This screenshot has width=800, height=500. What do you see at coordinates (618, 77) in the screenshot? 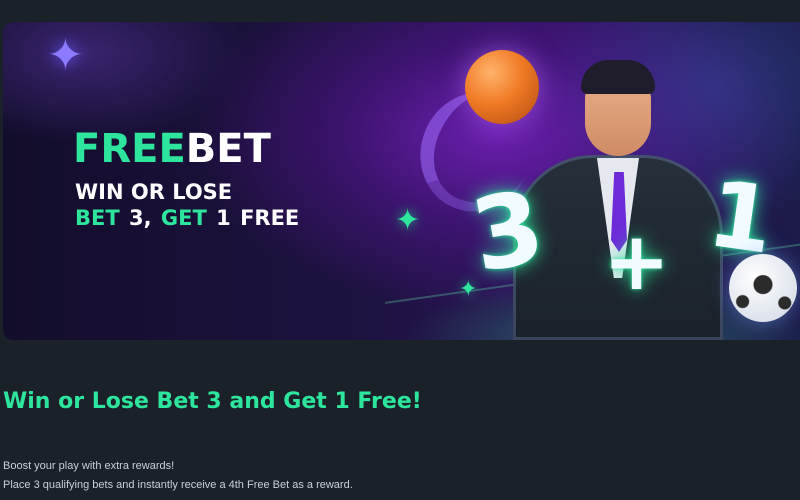
I see `mascot-hair` at bounding box center [618, 77].